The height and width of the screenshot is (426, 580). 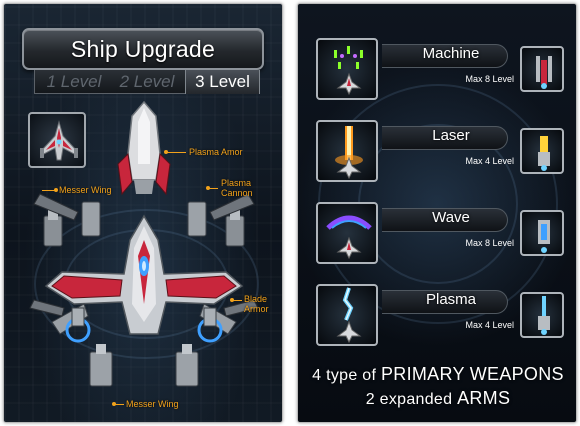 I want to click on wave-shot-icon, so click(x=349, y=237).